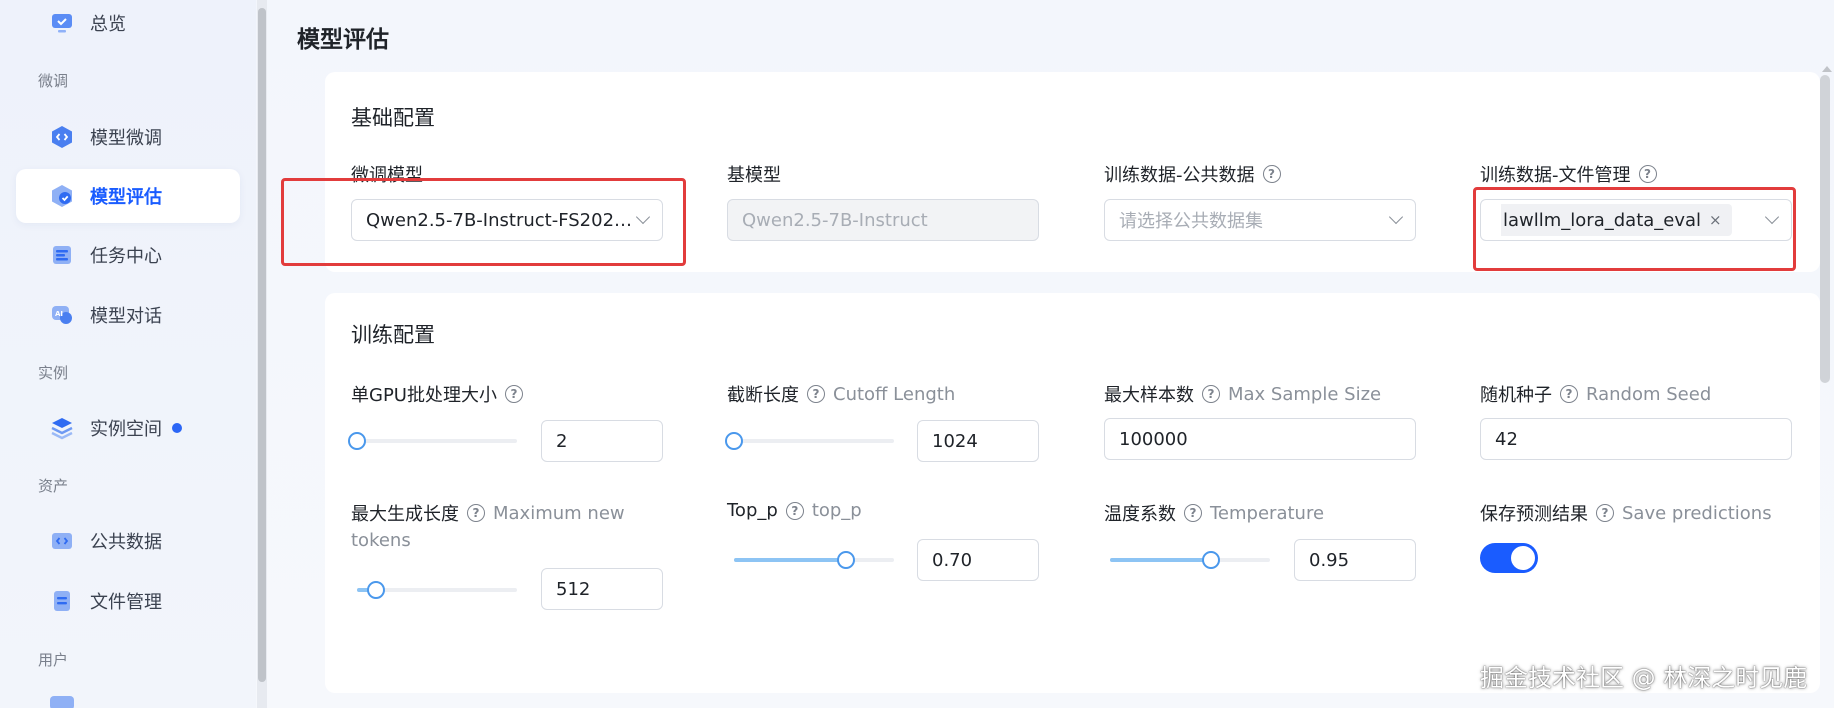 This screenshot has height=708, width=1834. I want to click on sidebar-item-label: 模型微调, so click(126, 138).